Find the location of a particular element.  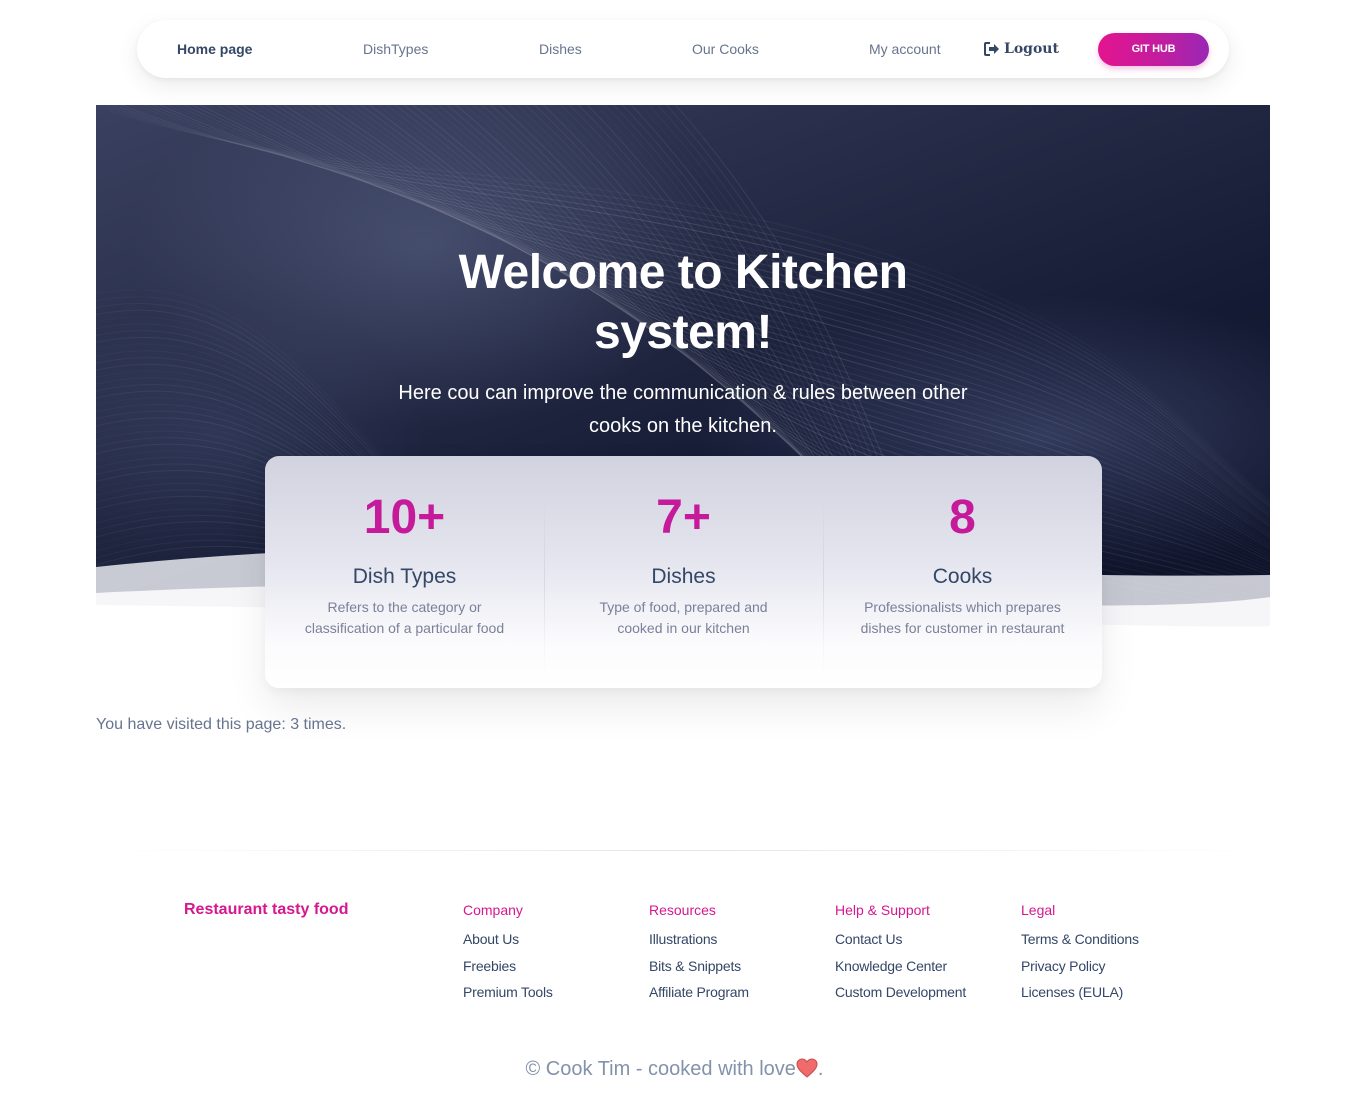

copyright-suffix: . is located at coordinates (820, 1069).